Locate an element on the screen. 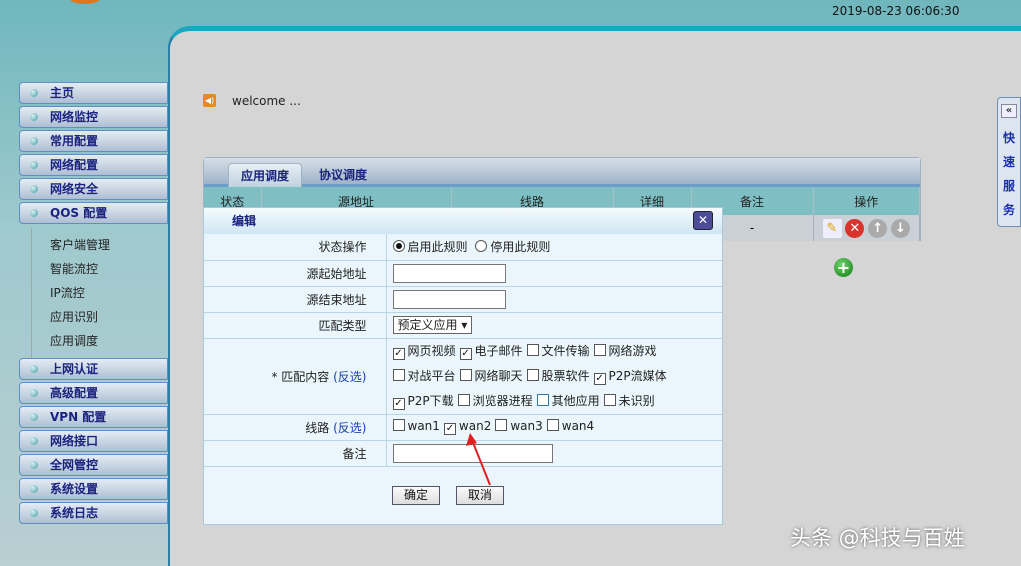  red-arrow-annotation is located at coordinates (478, 459).